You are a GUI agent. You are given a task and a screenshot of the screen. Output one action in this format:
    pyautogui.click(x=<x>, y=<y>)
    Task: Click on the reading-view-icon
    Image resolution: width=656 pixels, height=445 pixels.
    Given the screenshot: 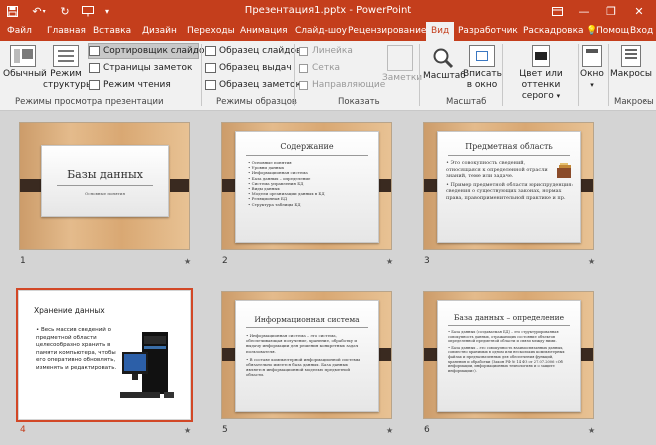 What is the action you would take?
    pyautogui.click(x=94, y=85)
    